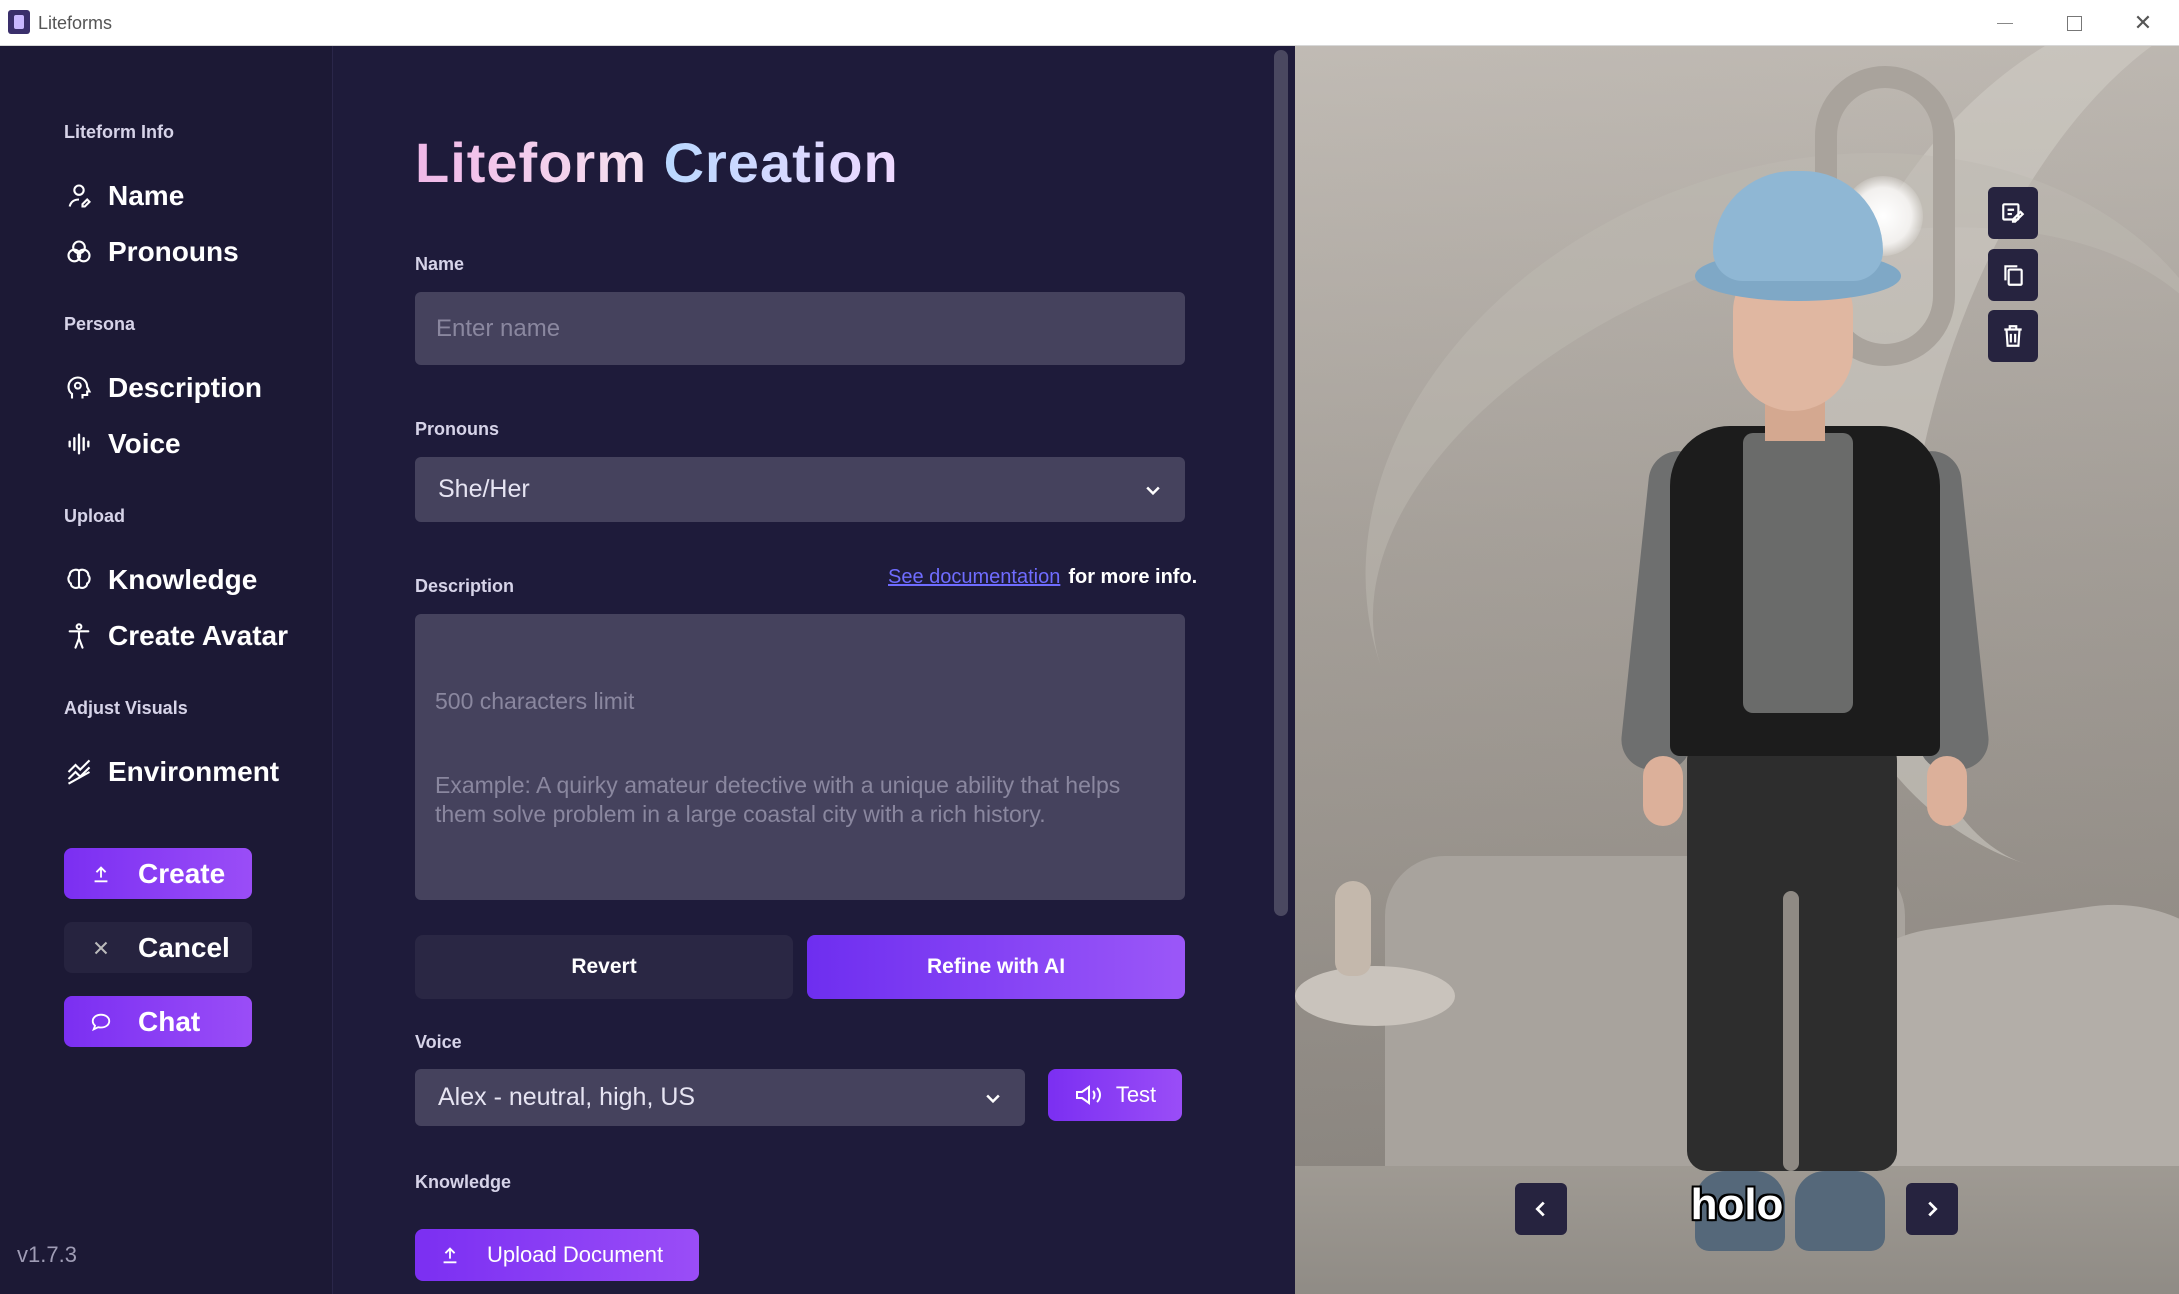 The image size is (2179, 1294). I want to click on description-limit-placeholder: 500 characters limit, so click(535, 701).